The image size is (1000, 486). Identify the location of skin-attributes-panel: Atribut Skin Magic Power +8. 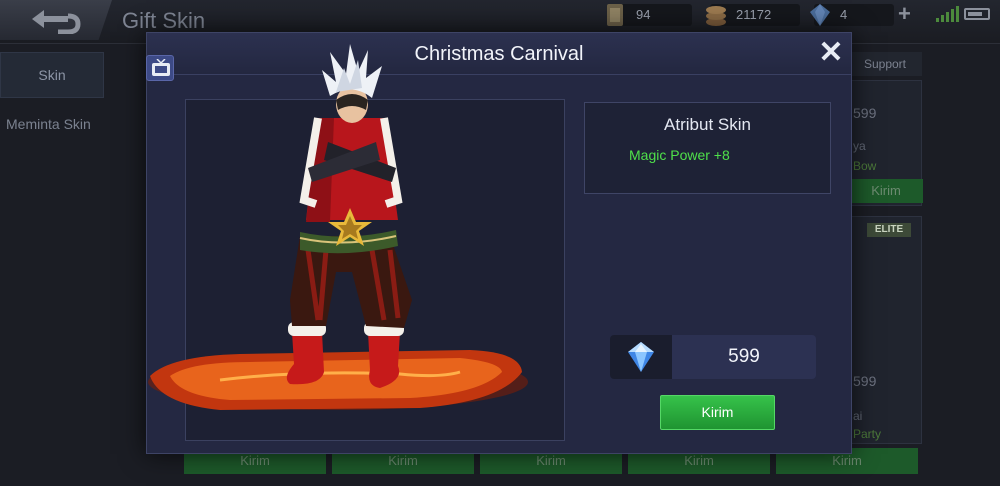
(707, 148).